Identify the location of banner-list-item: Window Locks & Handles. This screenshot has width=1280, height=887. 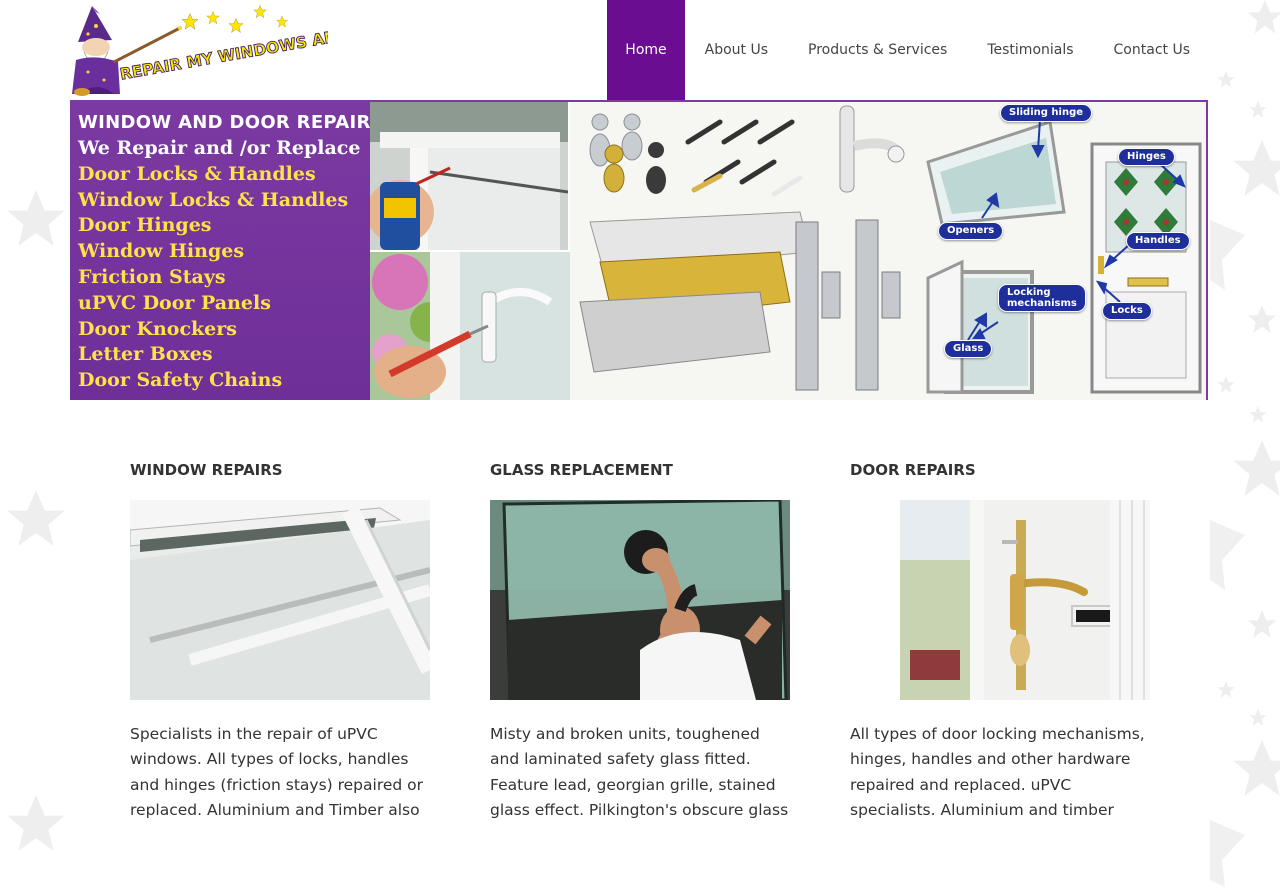
(213, 199).